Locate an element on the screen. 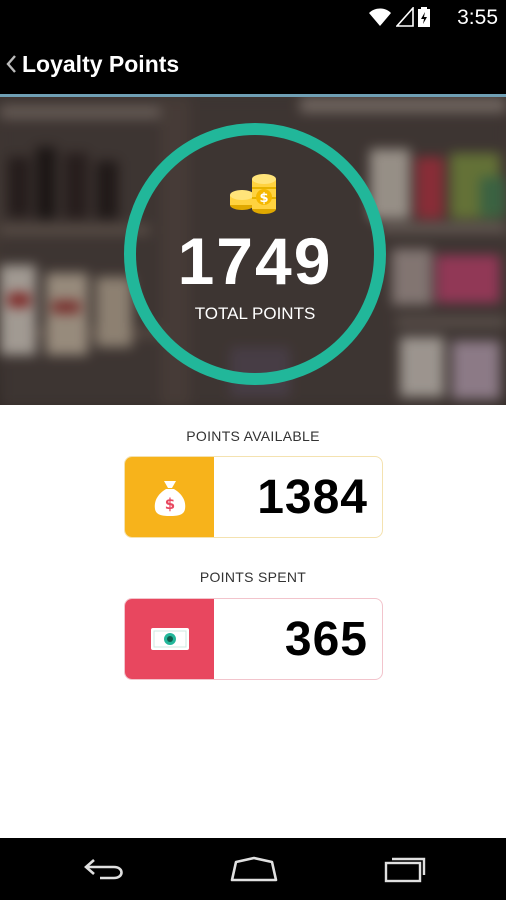  home-button is located at coordinates (254, 869).